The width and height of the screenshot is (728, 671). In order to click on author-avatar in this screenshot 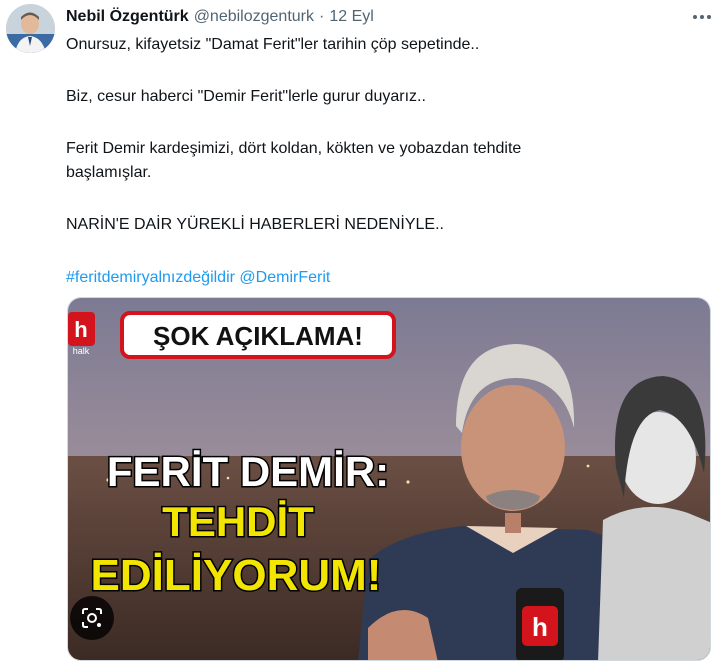, I will do `click(30, 28)`.